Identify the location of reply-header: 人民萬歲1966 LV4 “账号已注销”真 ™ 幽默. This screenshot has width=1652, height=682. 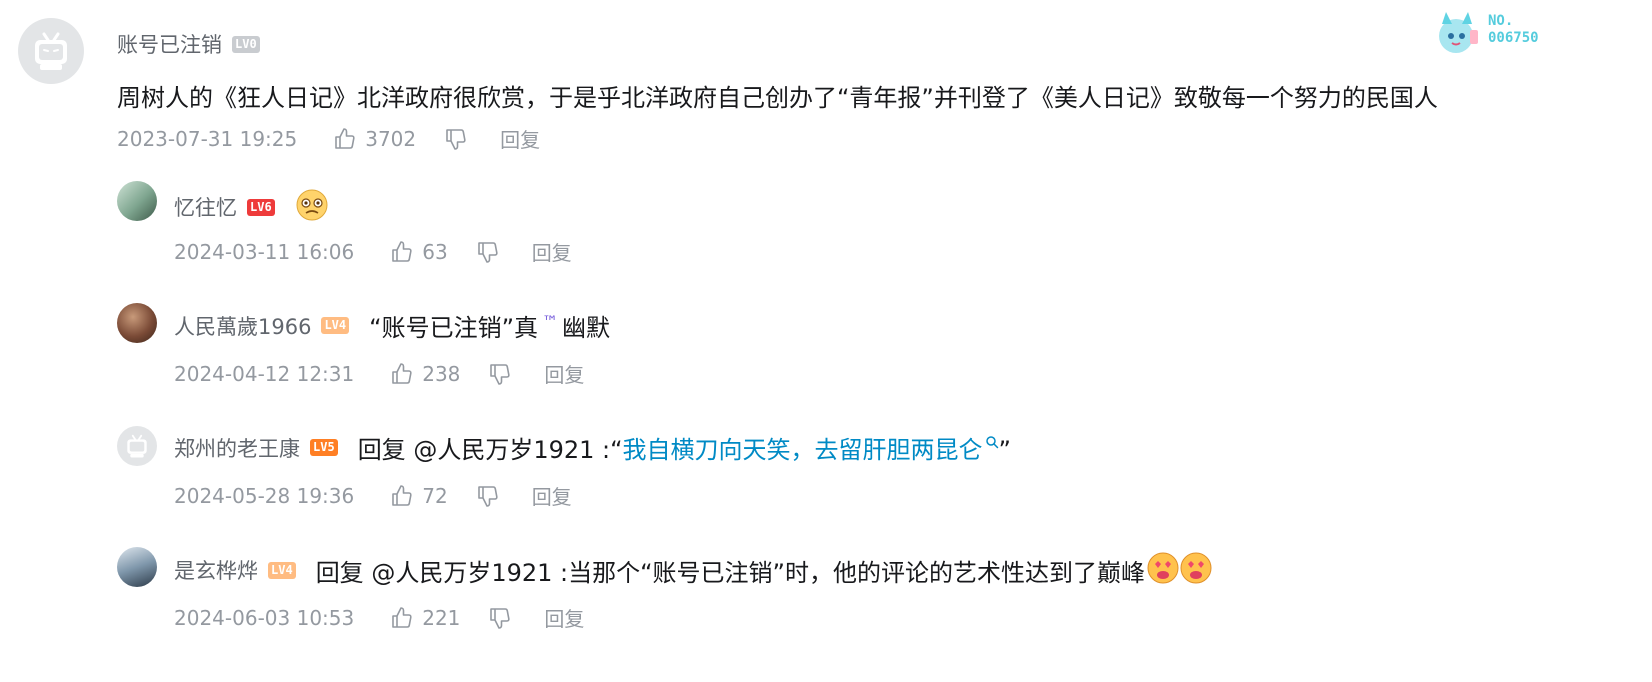
(392, 325).